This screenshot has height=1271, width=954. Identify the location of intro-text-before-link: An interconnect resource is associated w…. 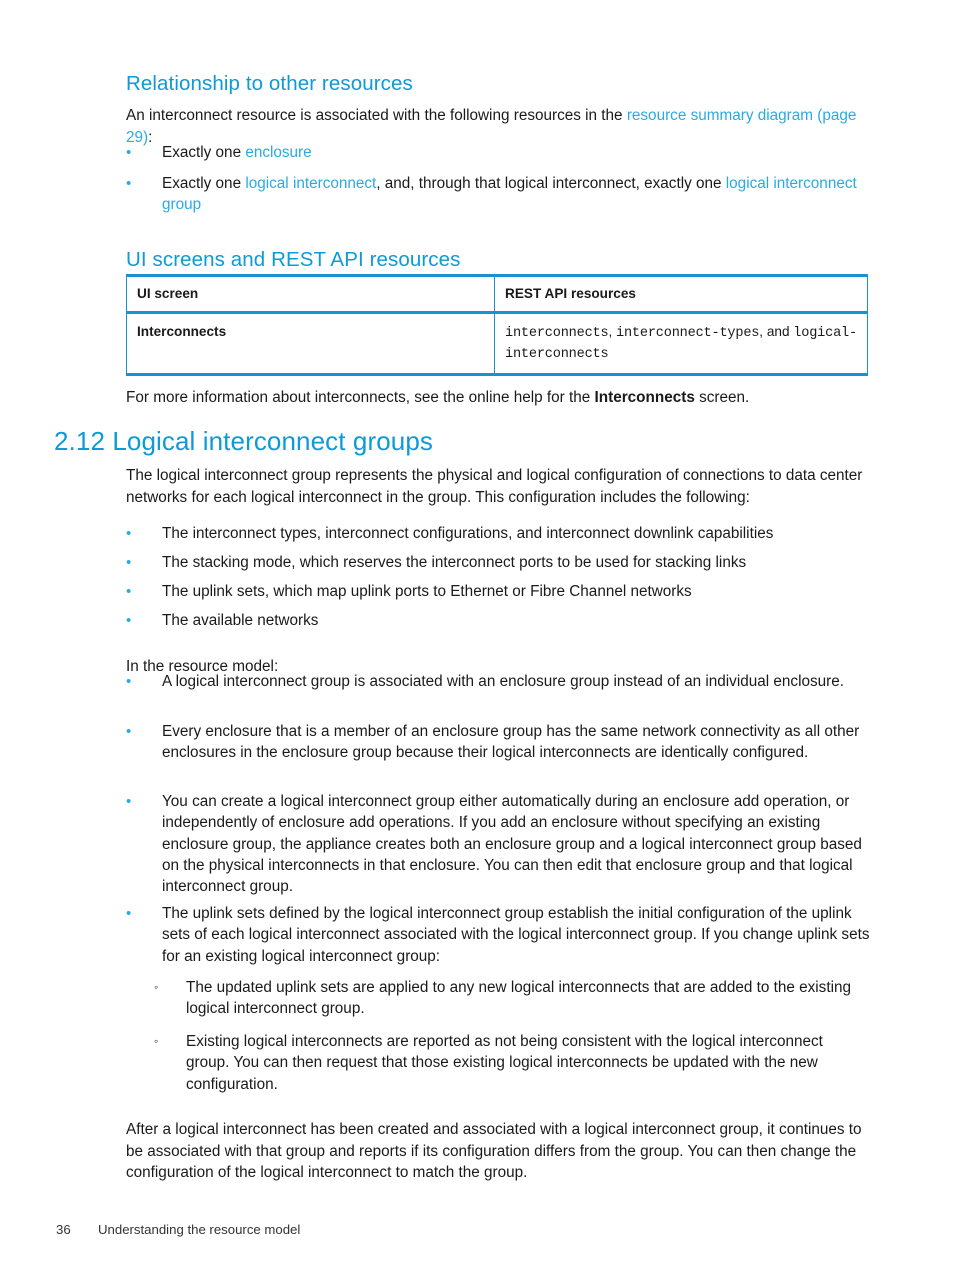
(376, 116).